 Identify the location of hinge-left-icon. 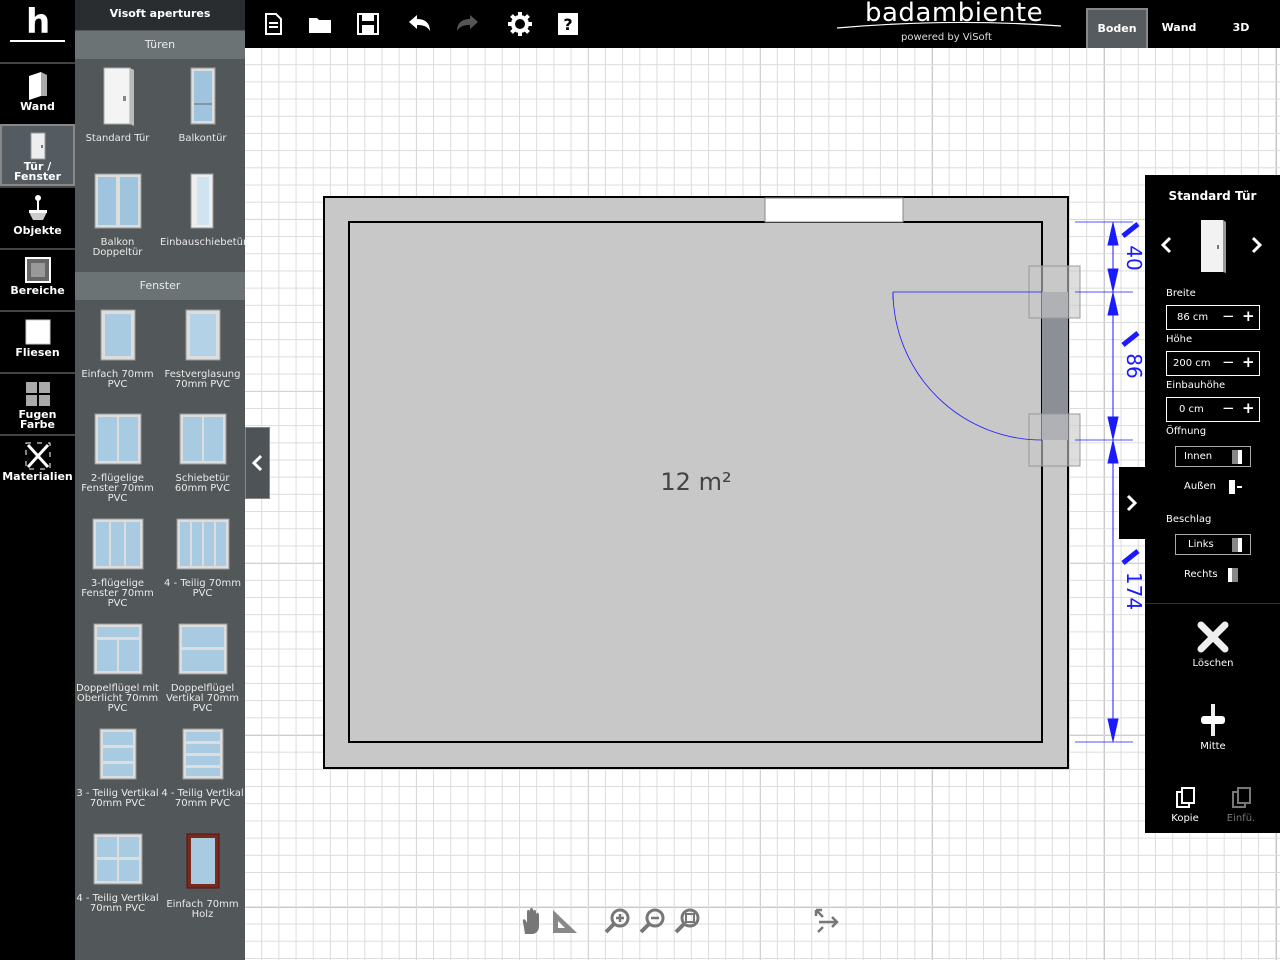
(1237, 545).